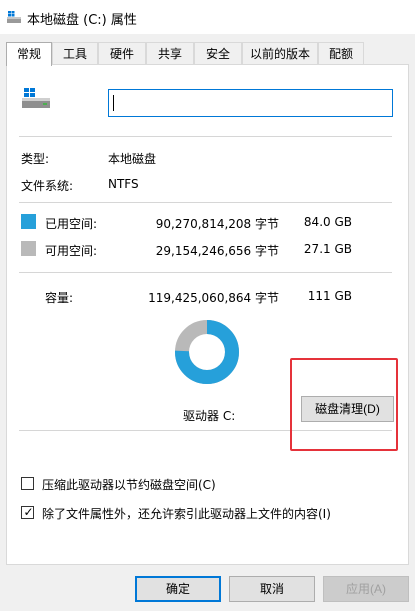 The width and height of the screenshot is (415, 611). What do you see at coordinates (132, 159) in the screenshot?
I see `type-value: 本地磁盘` at bounding box center [132, 159].